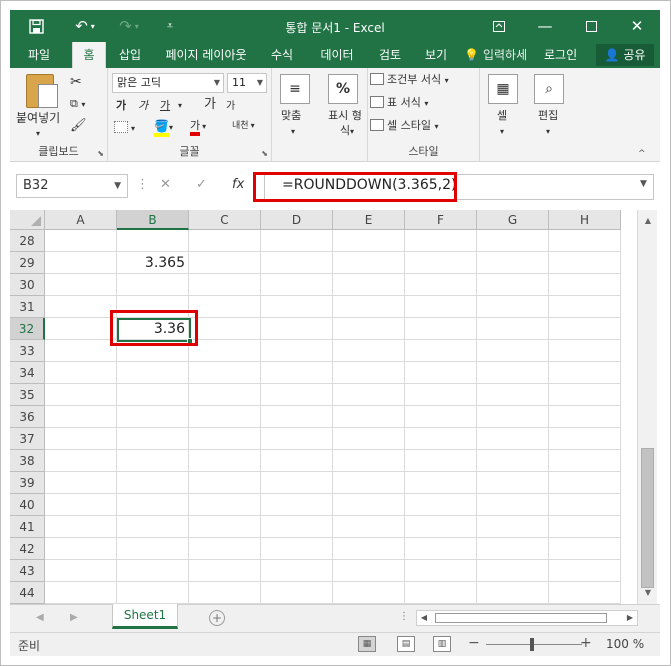 The height and width of the screenshot is (666, 671). Describe the element at coordinates (585, 461) in the screenshot. I see `cell-h38` at that location.